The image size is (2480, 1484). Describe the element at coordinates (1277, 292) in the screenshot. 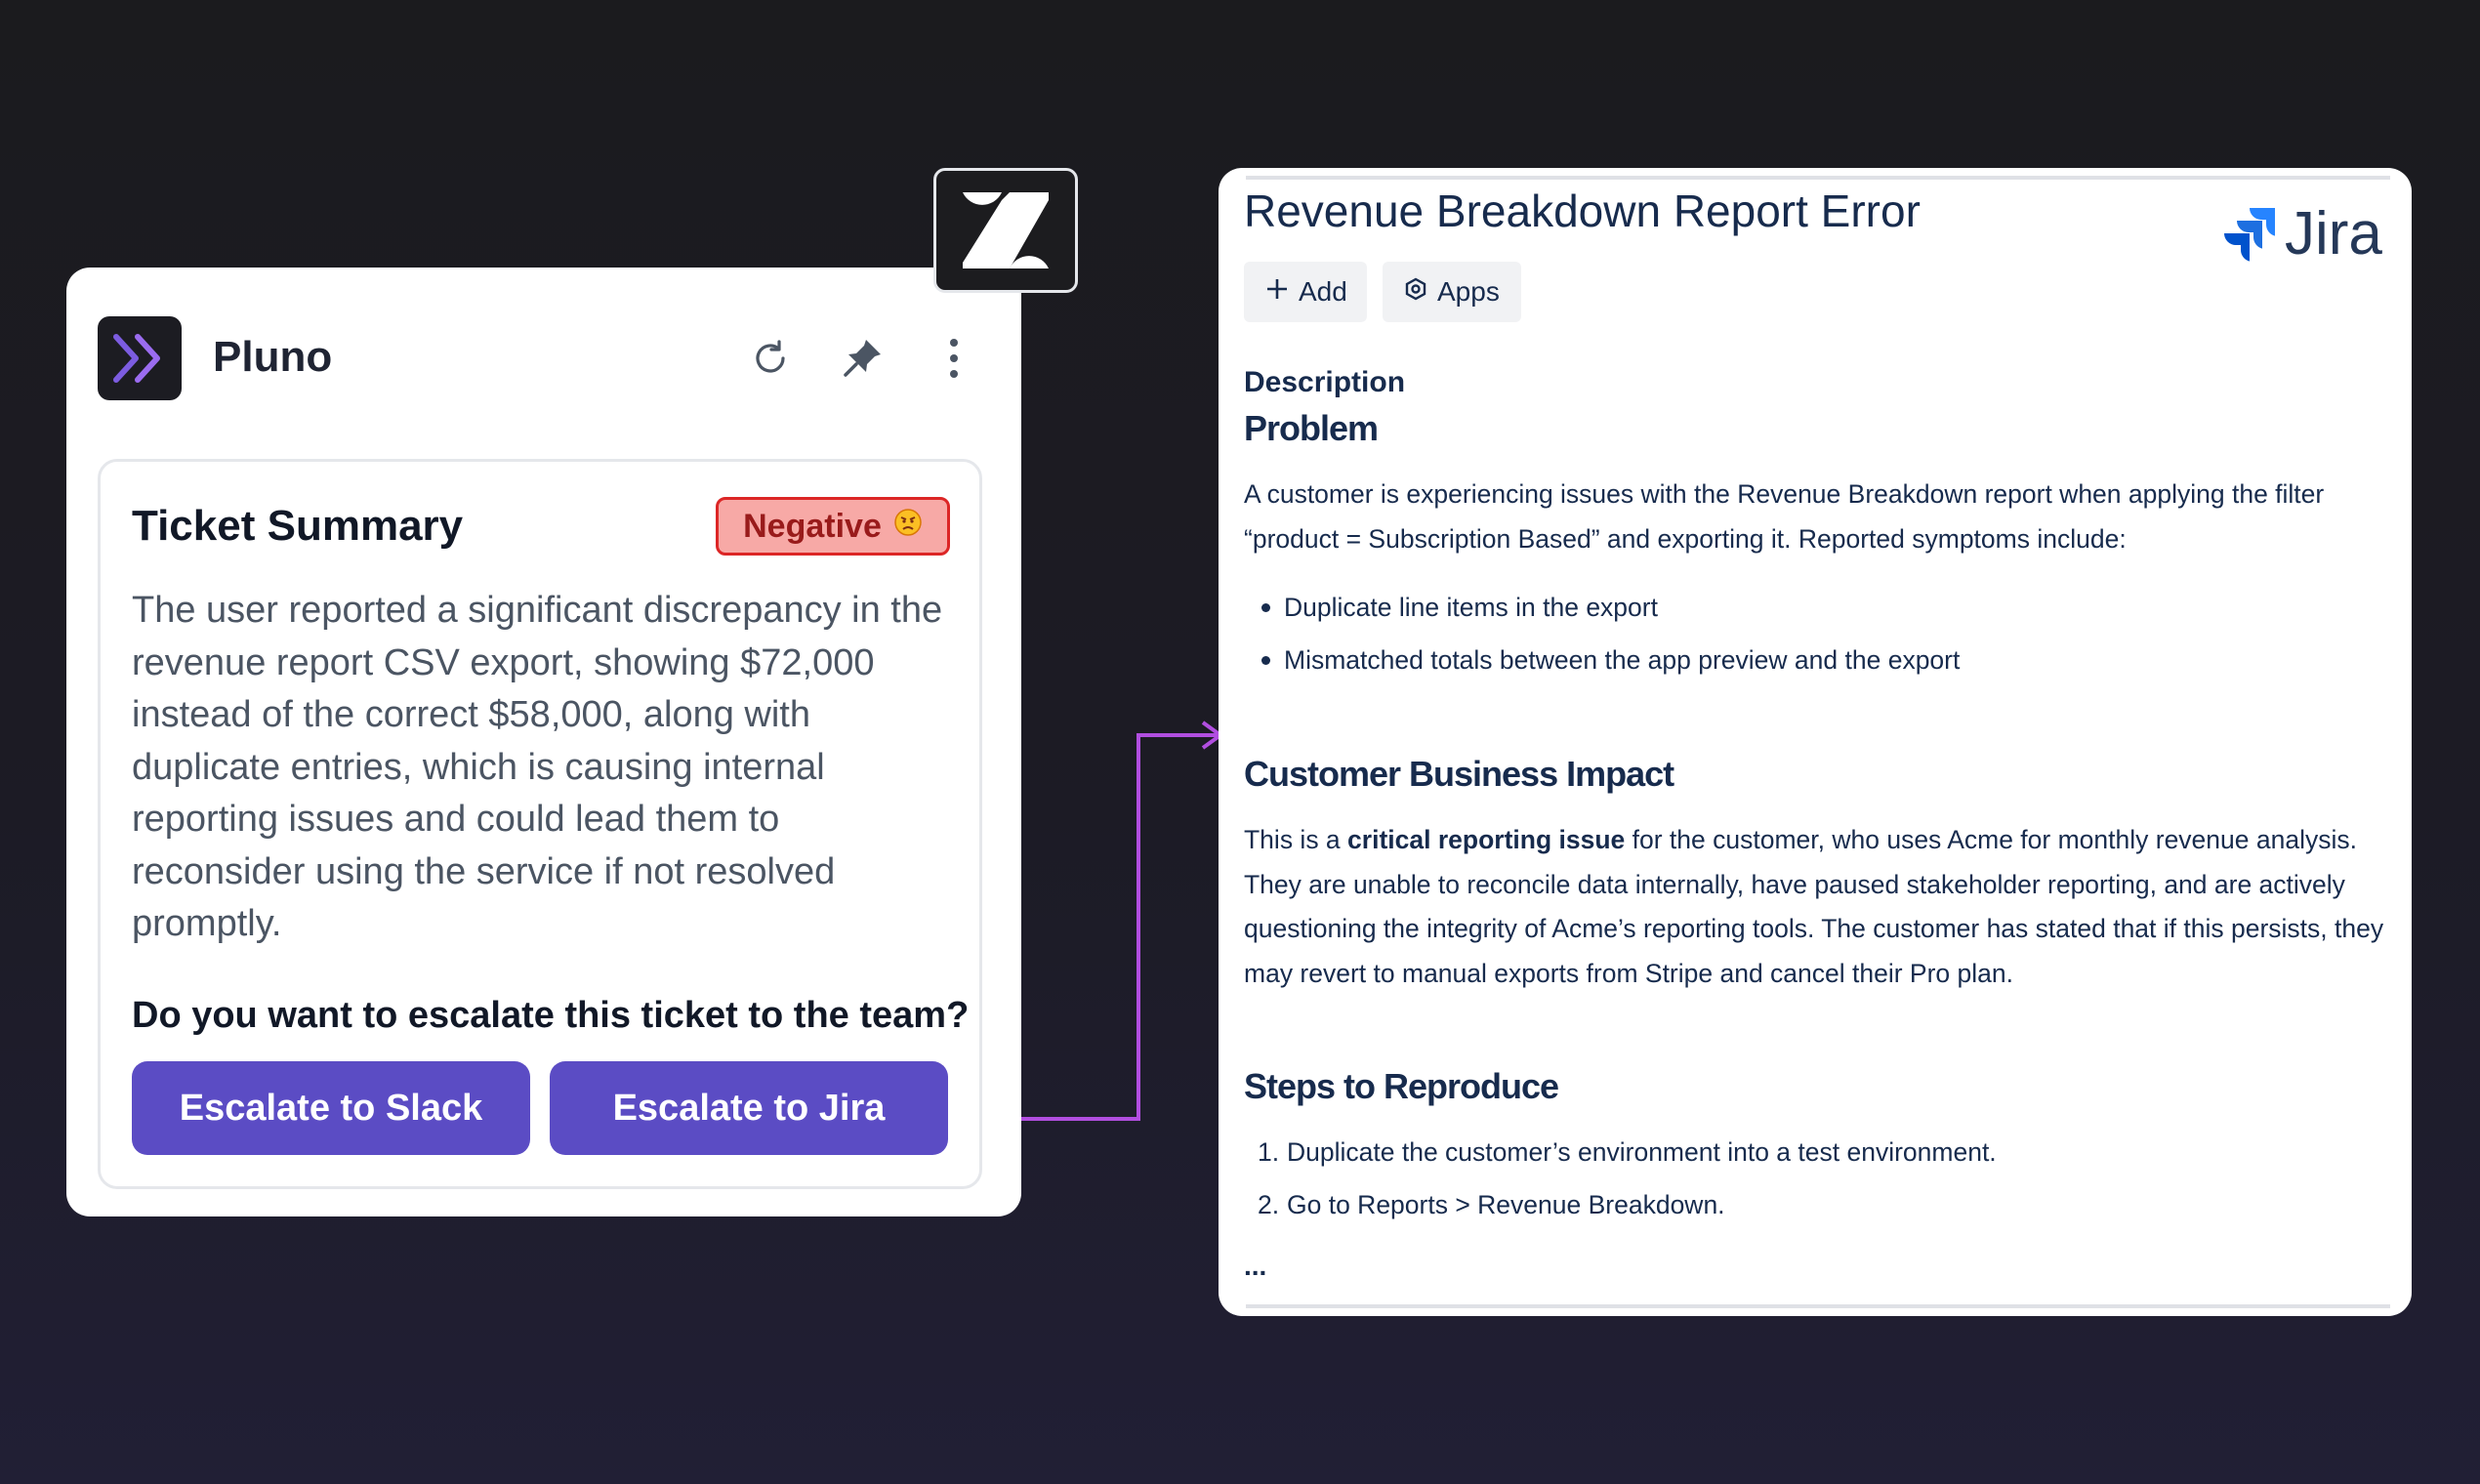

I see `plus-icon` at that location.